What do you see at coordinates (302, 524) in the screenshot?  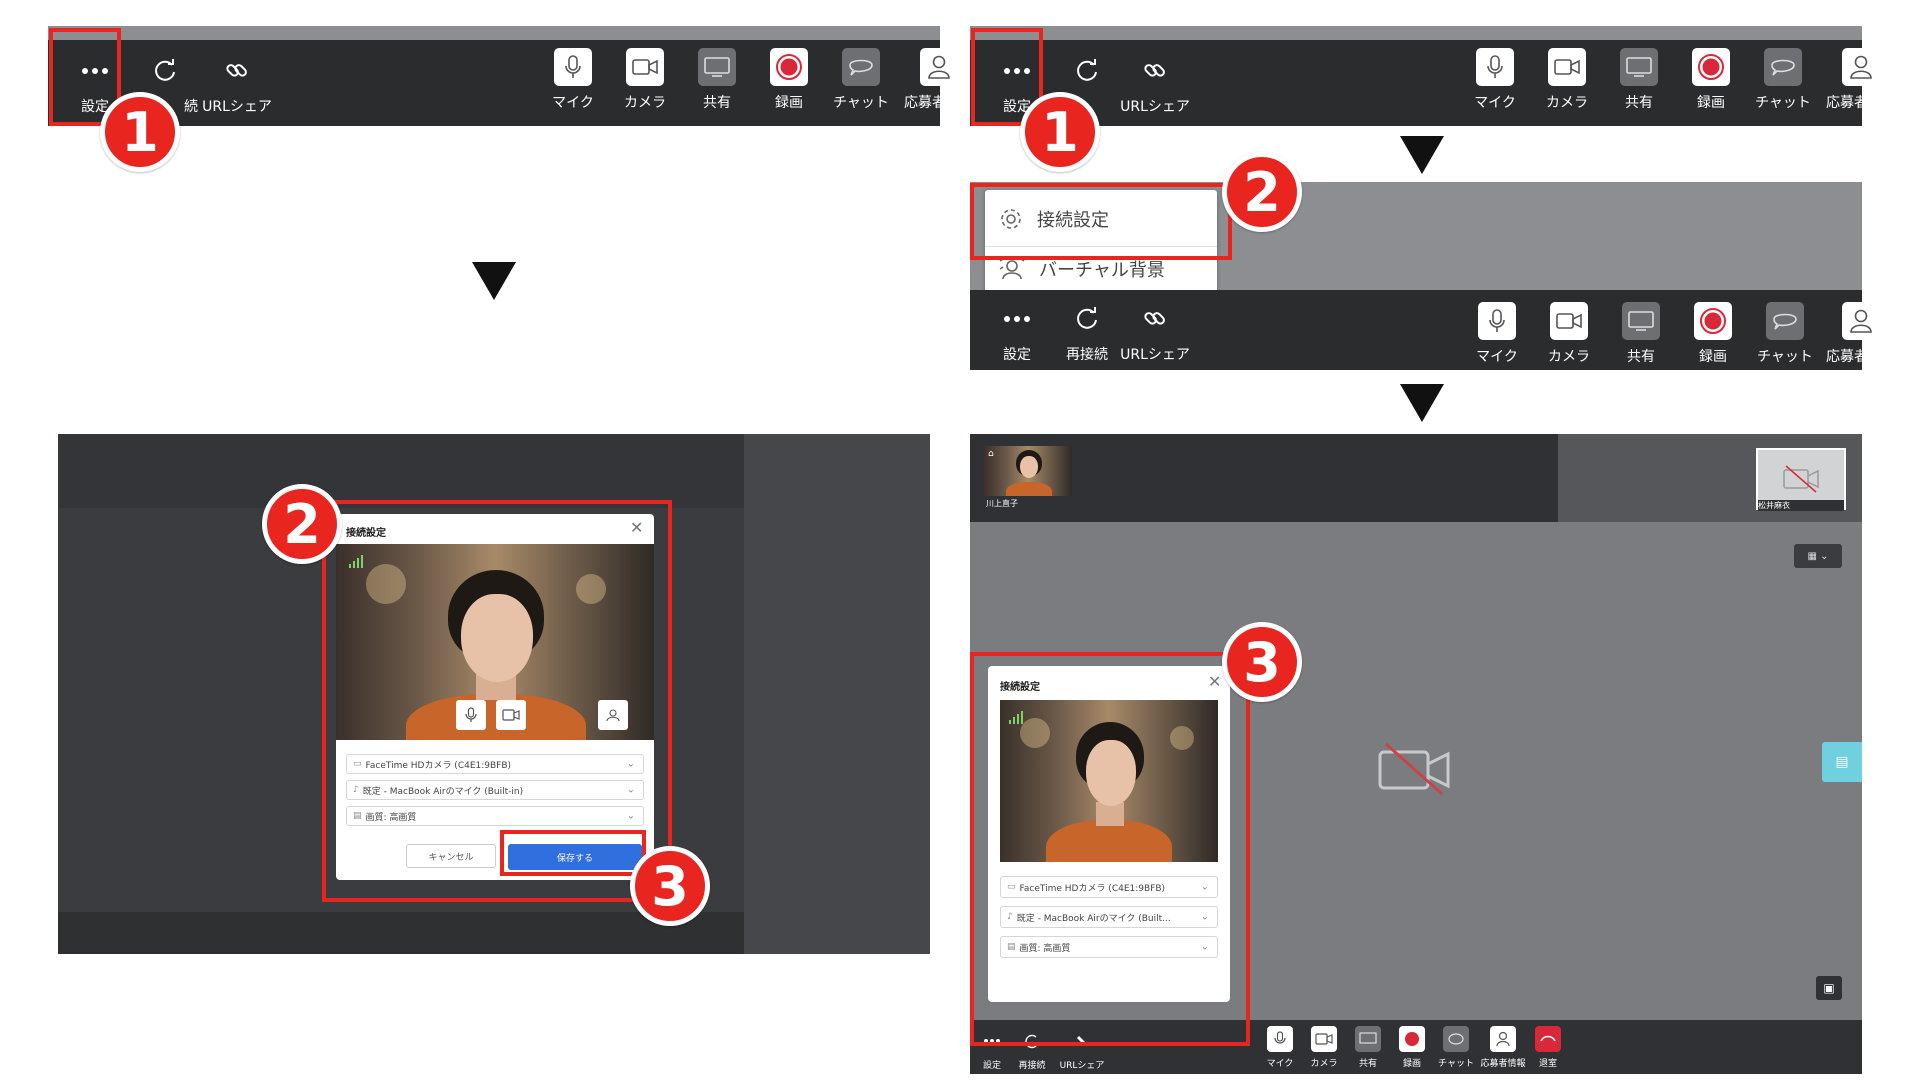 I see `step-badge-2b: 2` at bounding box center [302, 524].